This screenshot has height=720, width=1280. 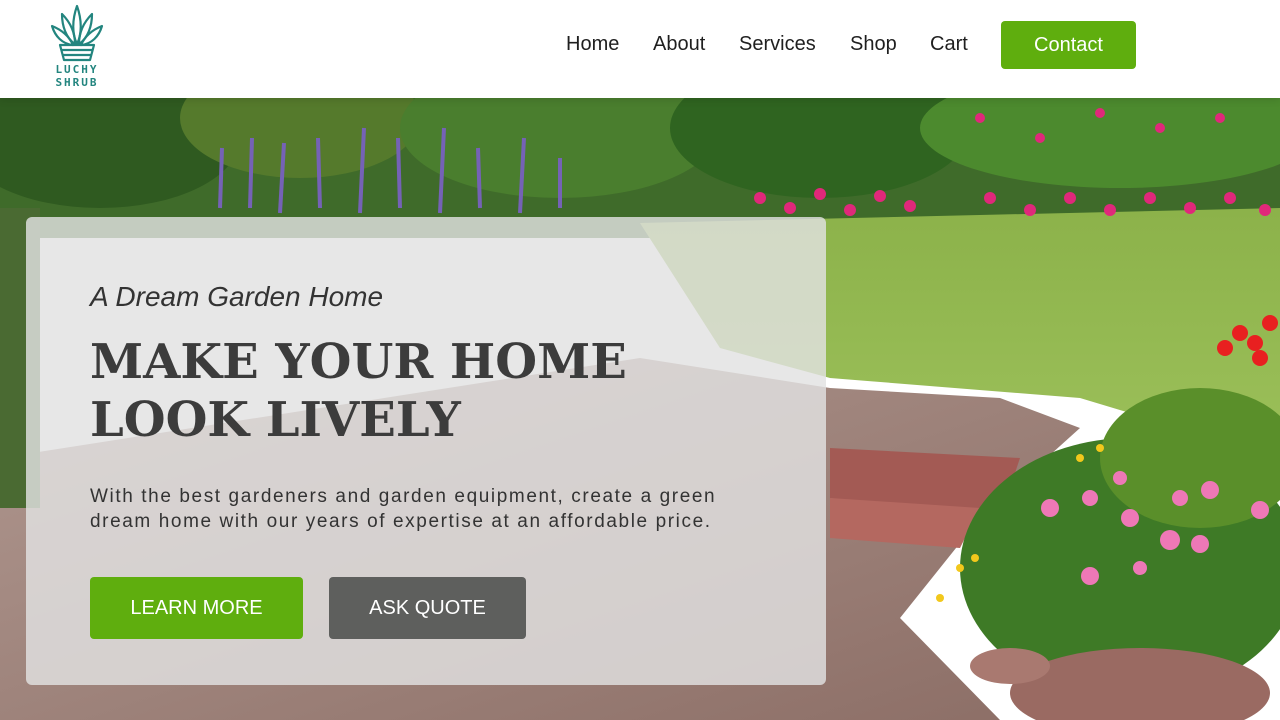 What do you see at coordinates (592, 44) in the screenshot?
I see `nav-home: Home` at bounding box center [592, 44].